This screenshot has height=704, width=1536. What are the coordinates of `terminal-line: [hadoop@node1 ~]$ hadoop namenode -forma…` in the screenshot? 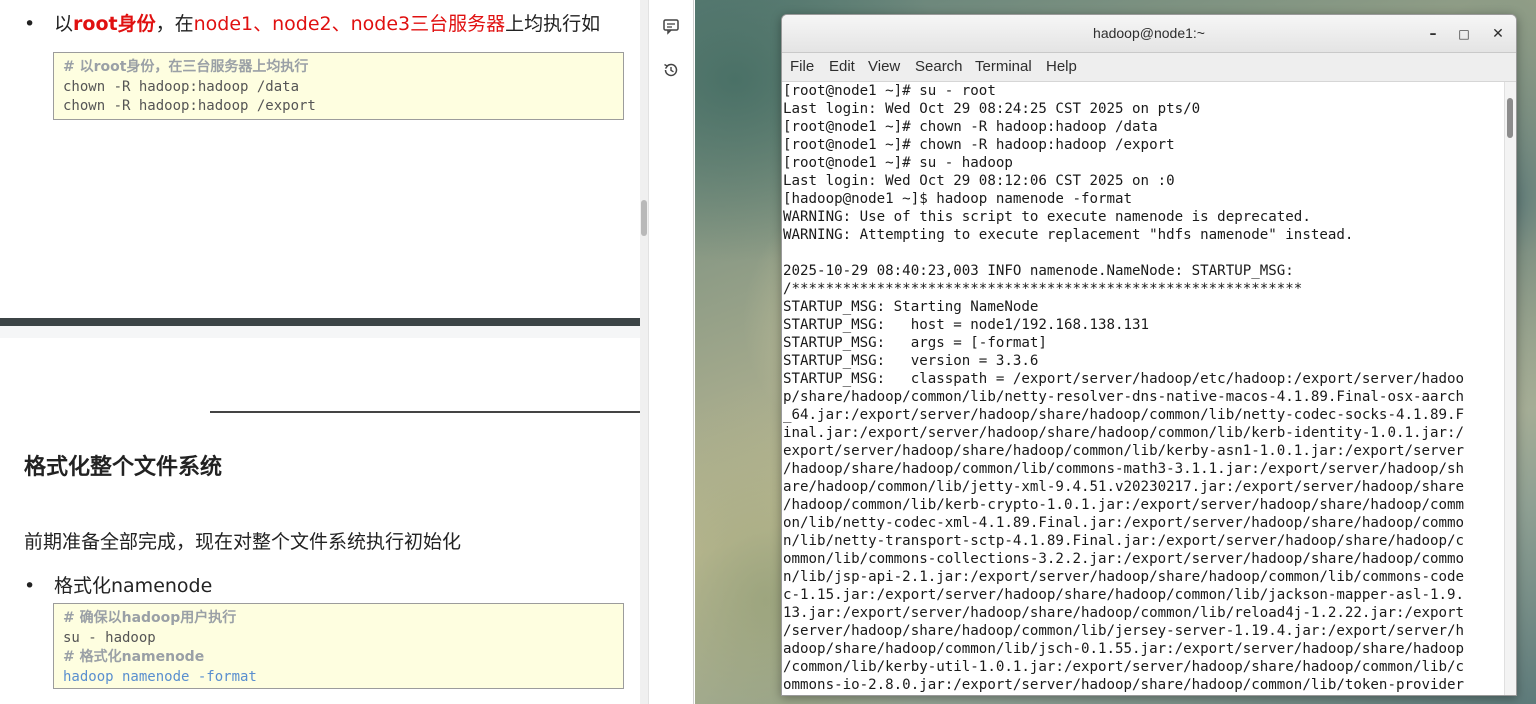 It's located at (958, 199).